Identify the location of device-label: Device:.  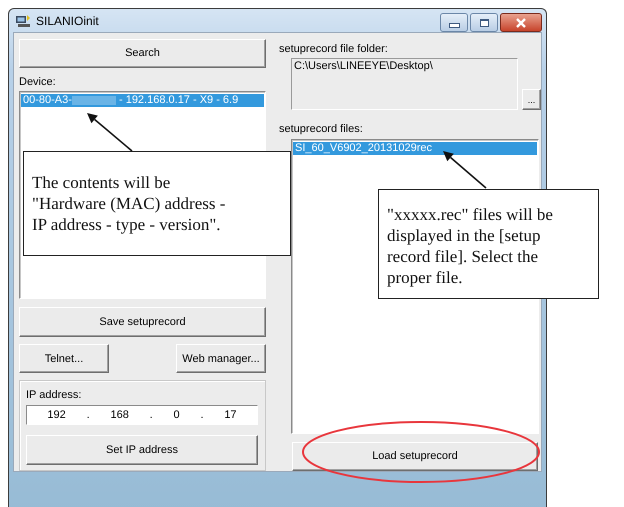
(38, 82).